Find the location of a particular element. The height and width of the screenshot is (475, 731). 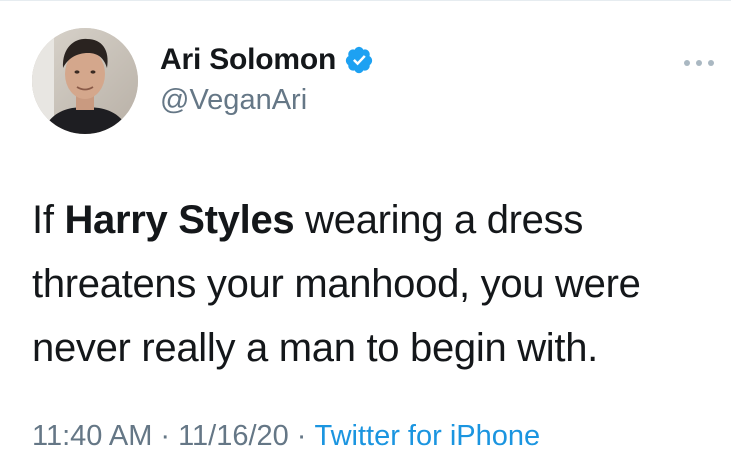

user-name-row: Ari Solomon is located at coordinates (267, 60).